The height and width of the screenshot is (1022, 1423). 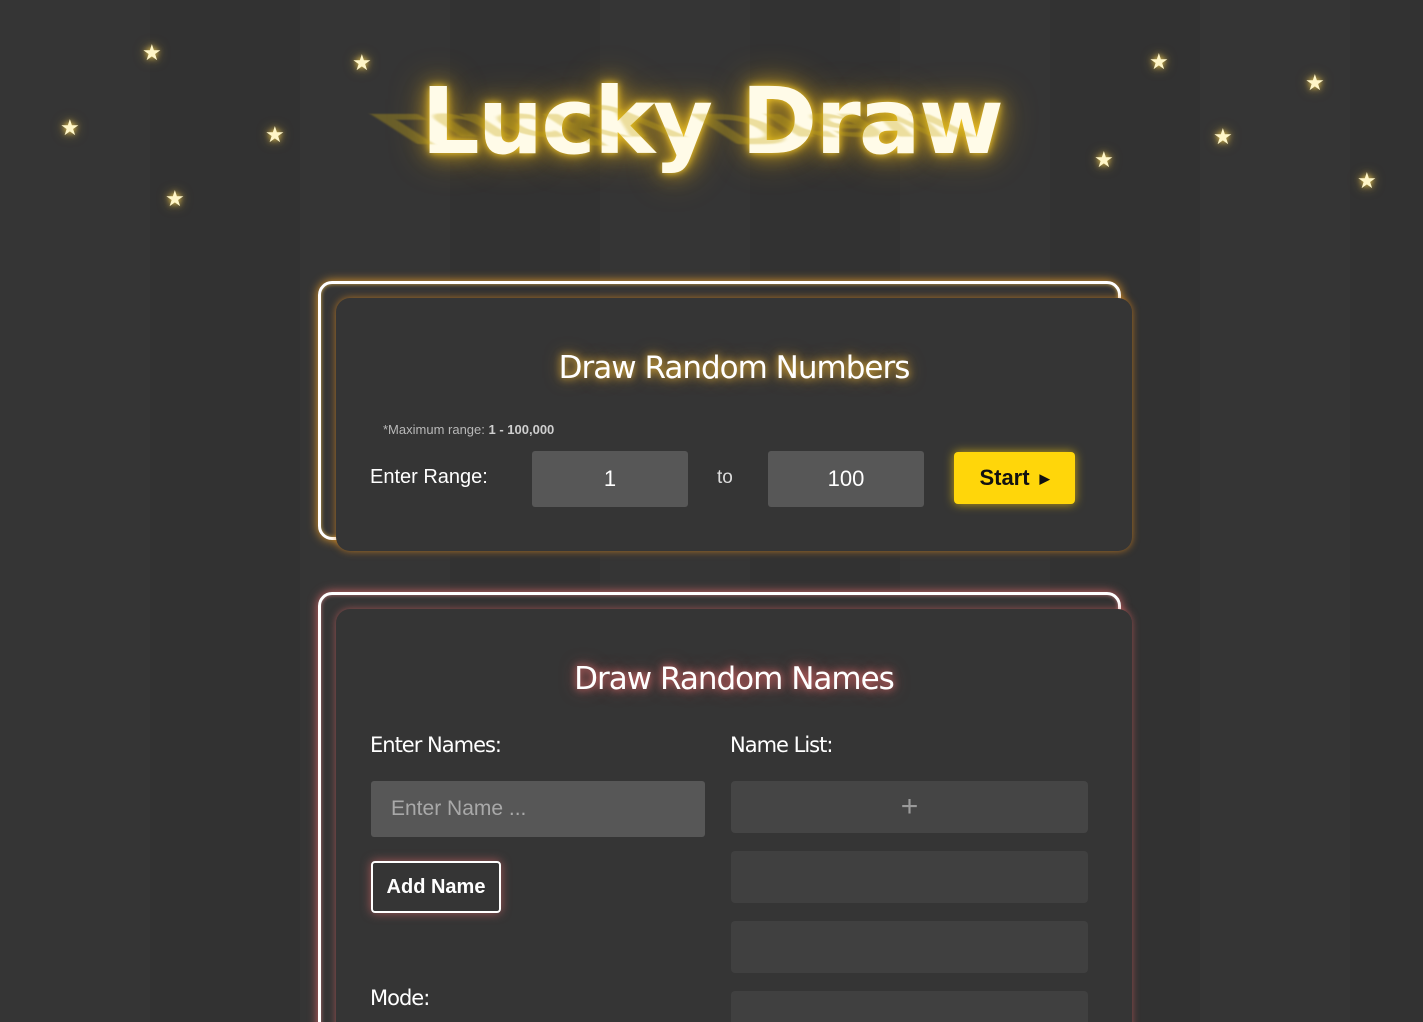 What do you see at coordinates (429, 477) in the screenshot?
I see `enter-range-label: Enter Range:` at bounding box center [429, 477].